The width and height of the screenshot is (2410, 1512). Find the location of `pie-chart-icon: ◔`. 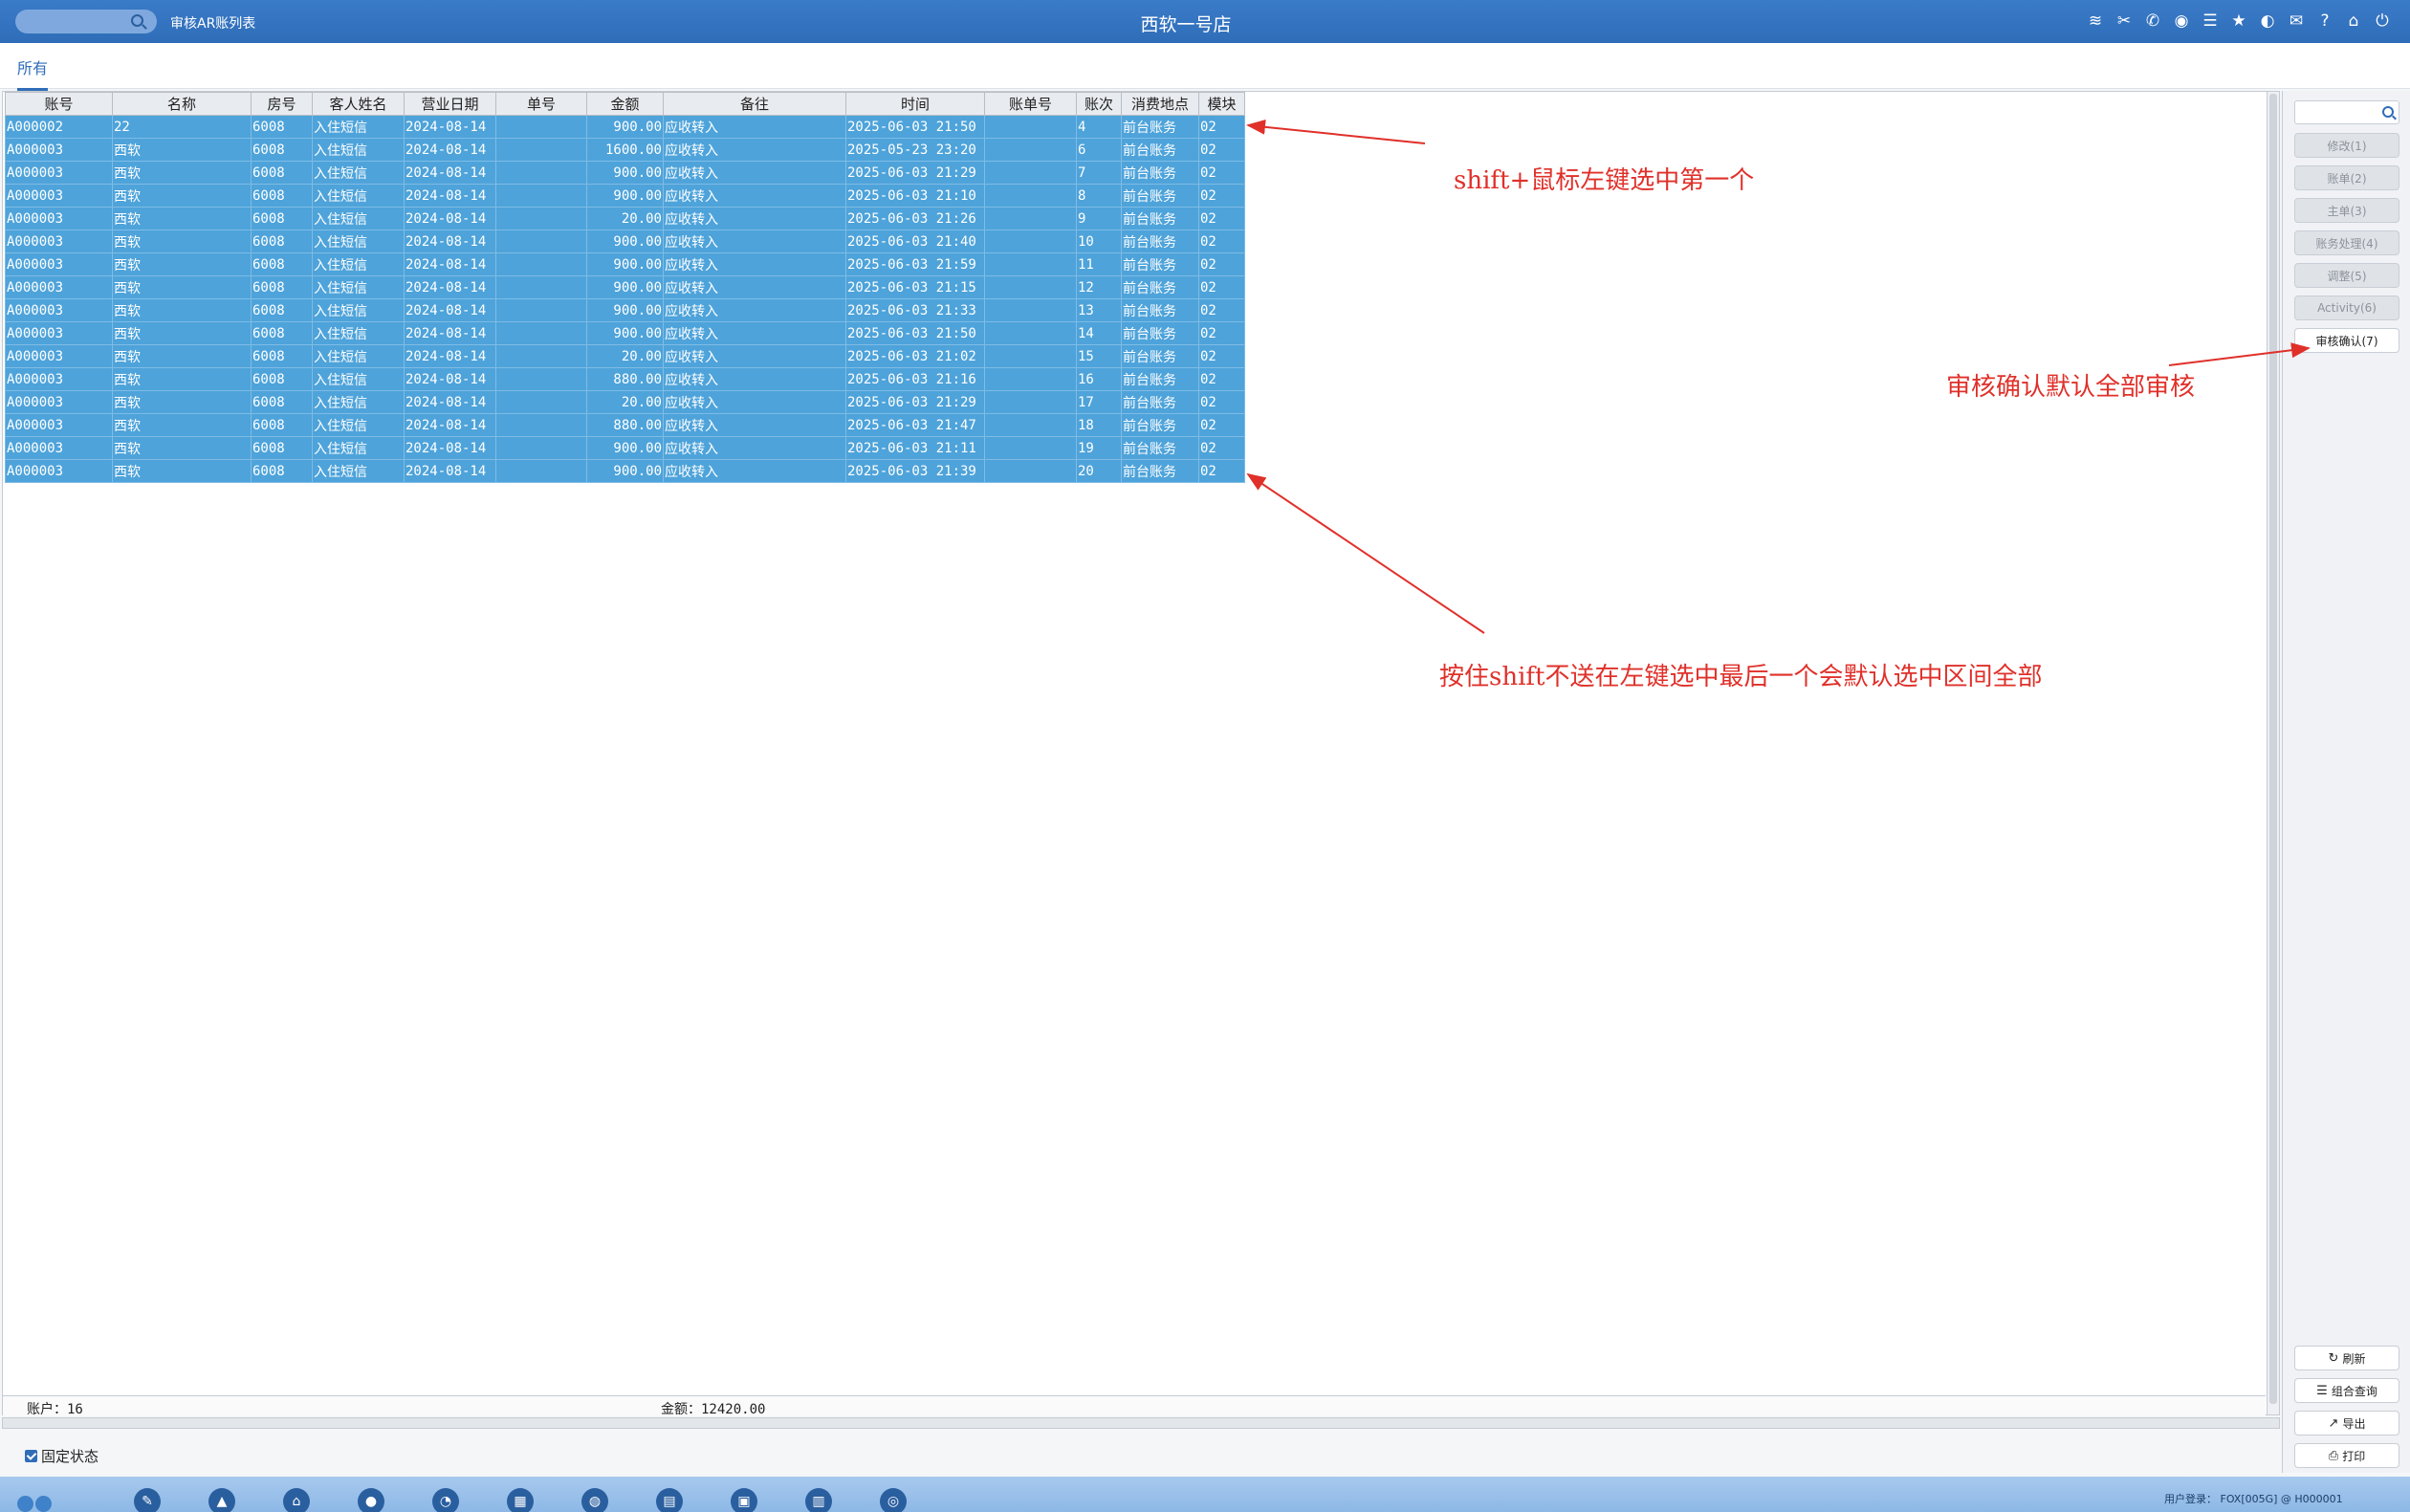

pie-chart-icon: ◔ is located at coordinates (446, 1500).